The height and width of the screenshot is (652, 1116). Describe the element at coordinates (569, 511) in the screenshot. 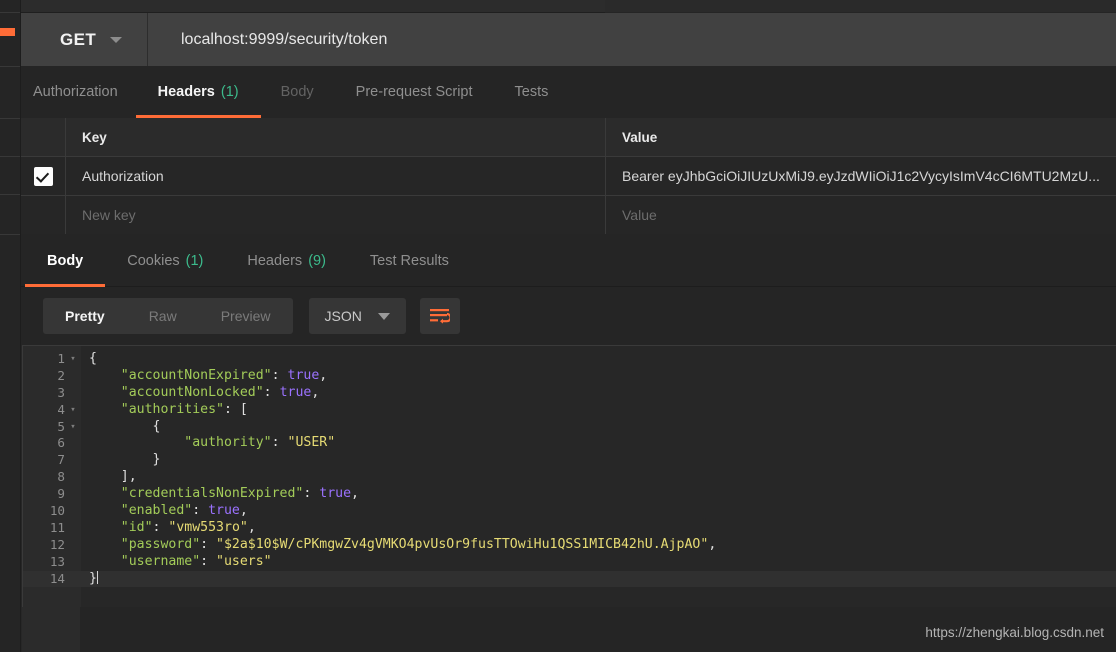

I see `code-line: 10 "enabled": true,` at that location.